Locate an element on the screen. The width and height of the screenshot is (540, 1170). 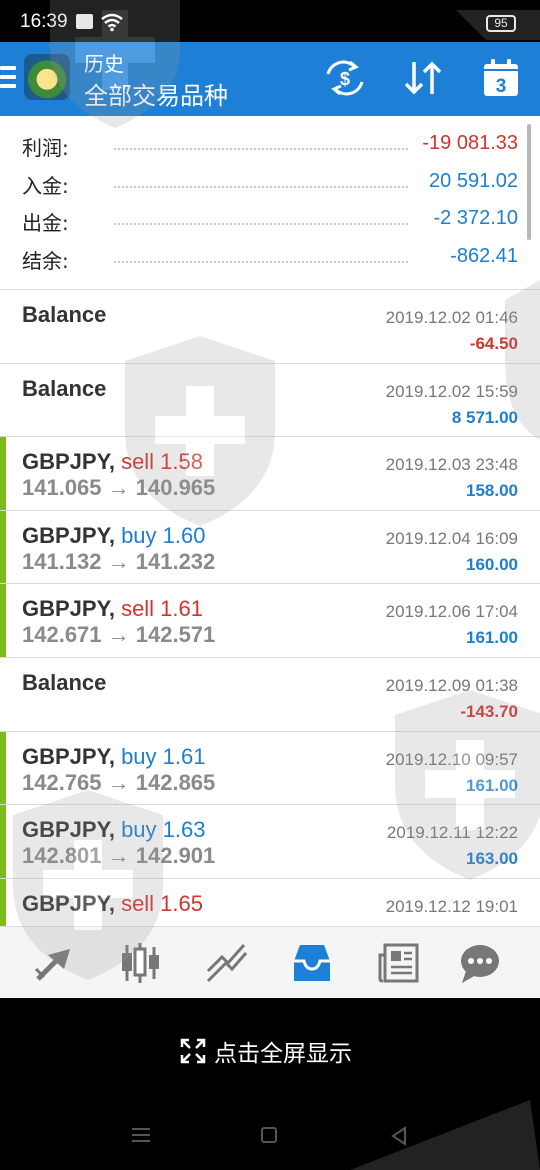
calendar-icon: 3 is located at coordinates (501, 78).